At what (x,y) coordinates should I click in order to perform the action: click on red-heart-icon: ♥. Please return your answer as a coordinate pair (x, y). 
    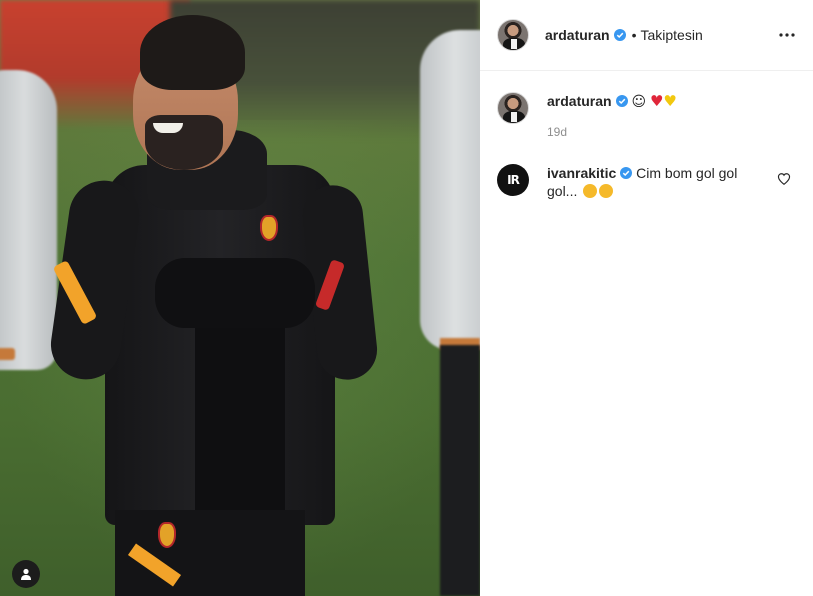
    Looking at the image, I should click on (656, 101).